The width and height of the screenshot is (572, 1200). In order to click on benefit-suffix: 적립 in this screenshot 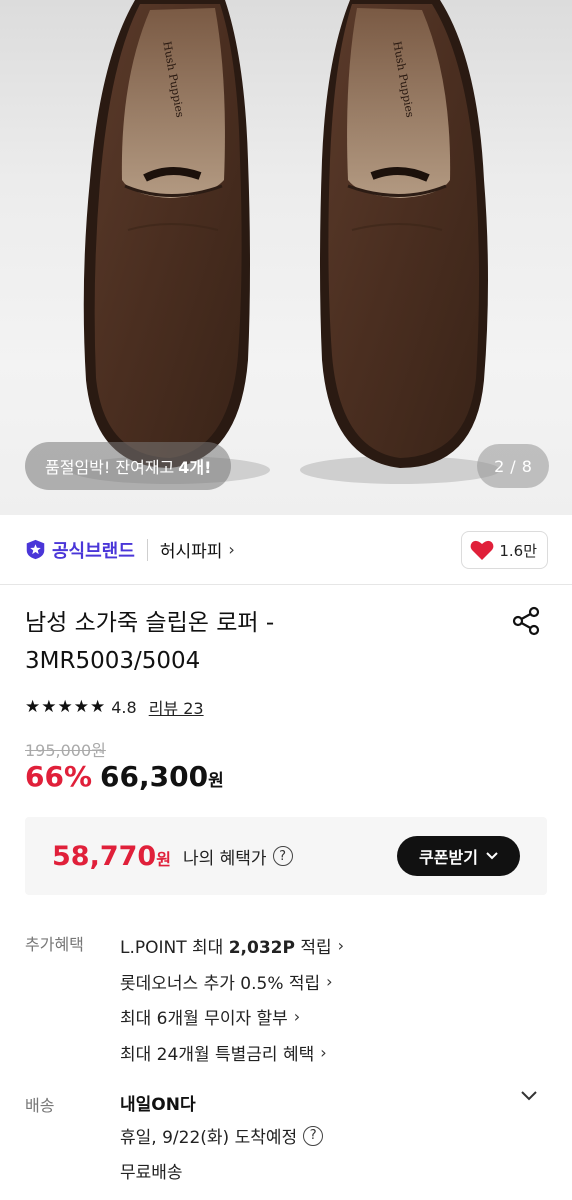, I will do `click(313, 948)`.